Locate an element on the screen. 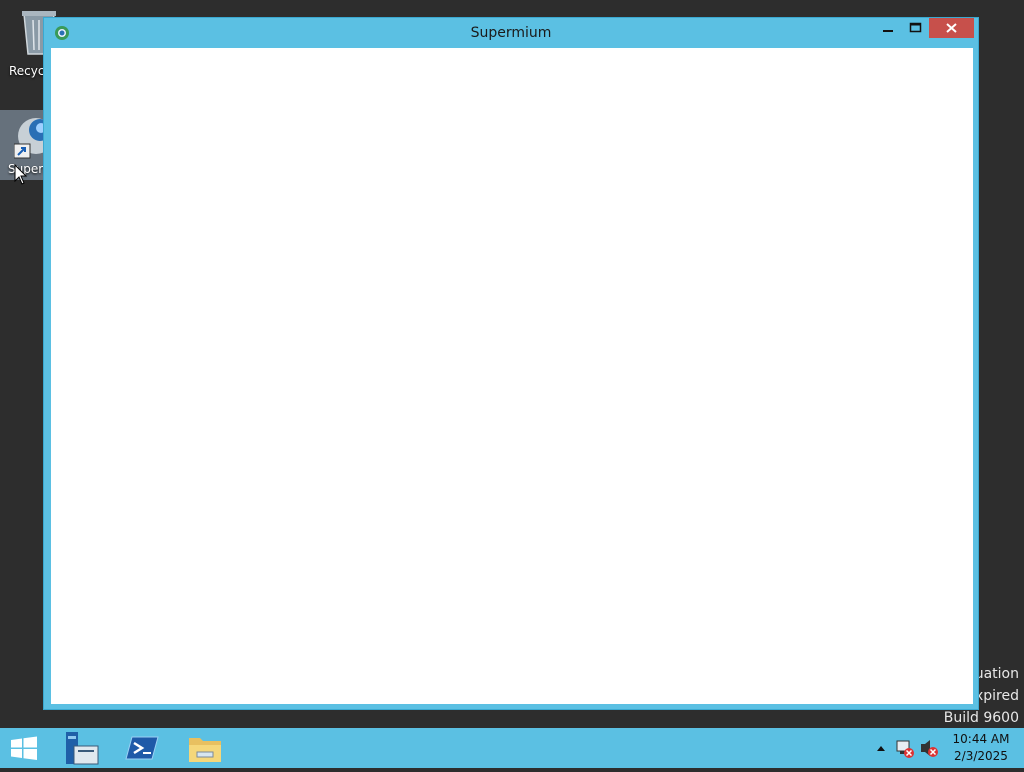 The width and height of the screenshot is (1024, 772). server-manager-icon is located at coordinates (82, 748).